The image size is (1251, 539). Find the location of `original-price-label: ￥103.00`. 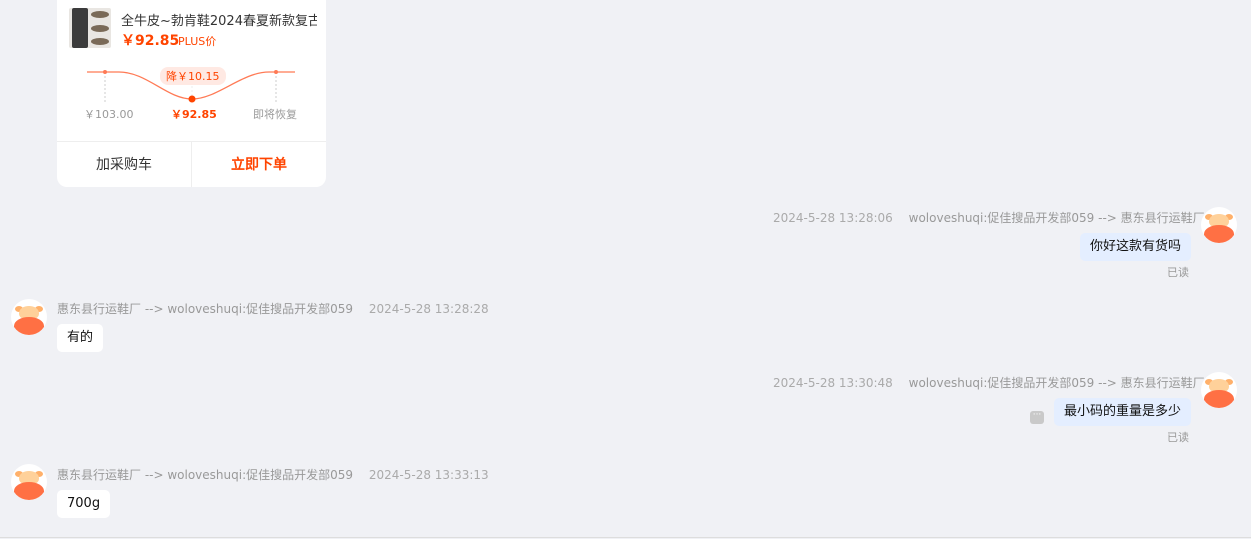

original-price-label: ￥103.00 is located at coordinates (109, 114).